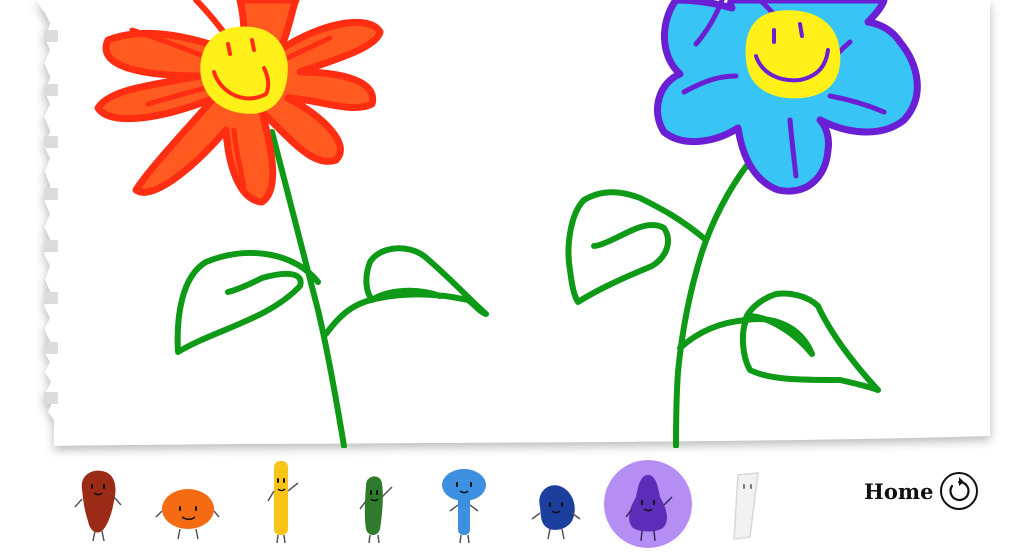 Image resolution: width=1024 pixels, height=560 pixels. I want to click on purple-pen-character-icon, so click(649, 508).